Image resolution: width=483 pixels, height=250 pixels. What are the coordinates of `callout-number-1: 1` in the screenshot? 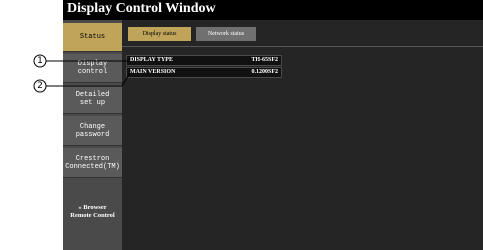 It's located at (40, 61).